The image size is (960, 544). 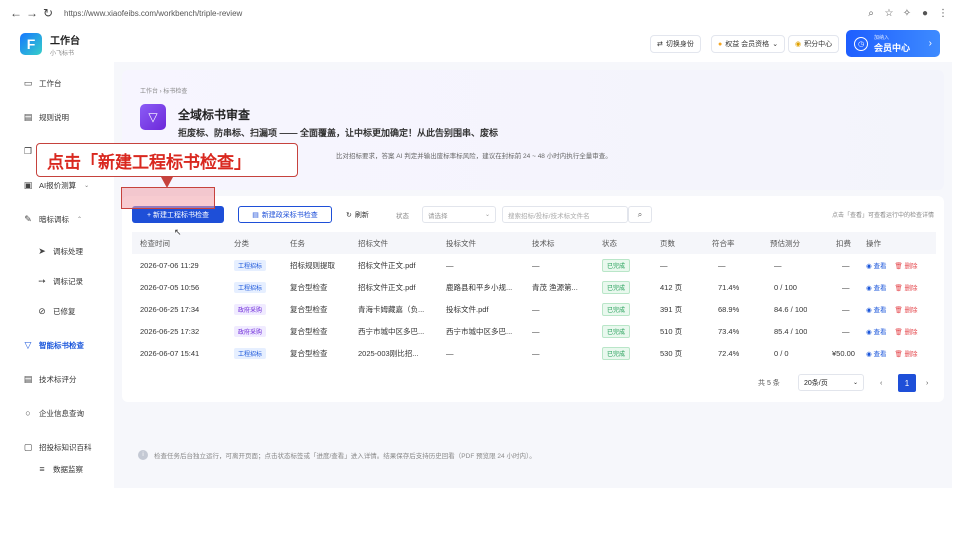 I want to click on sidebar-item-adjust: ➤ 调标处理, so click(x=59, y=251).